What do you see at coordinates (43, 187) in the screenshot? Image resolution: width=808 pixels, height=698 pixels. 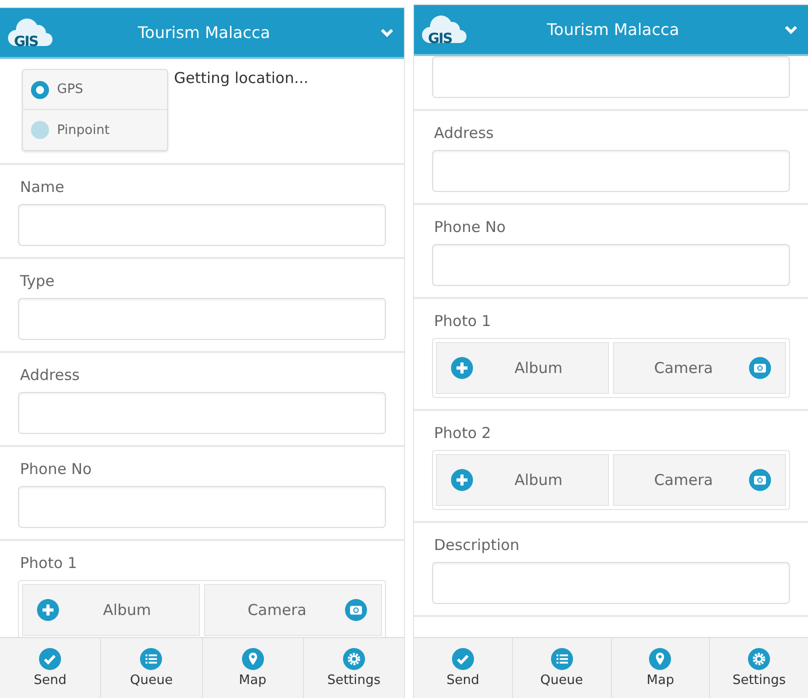 I see `field-label: Name` at bounding box center [43, 187].